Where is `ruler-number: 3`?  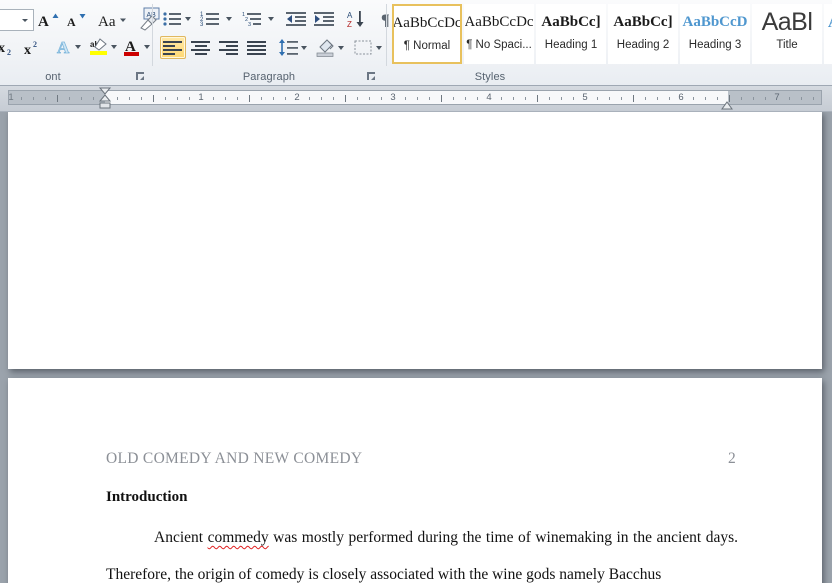 ruler-number: 3 is located at coordinates (393, 97).